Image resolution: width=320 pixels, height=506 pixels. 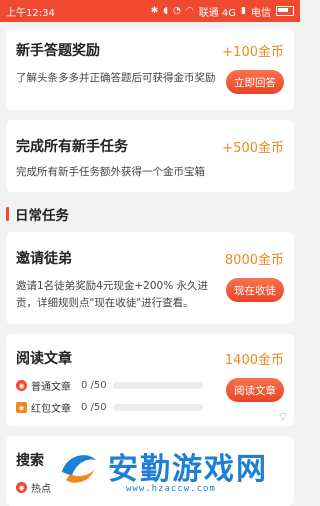 I want to click on search-row: ◉ 热点, so click(x=33, y=487).